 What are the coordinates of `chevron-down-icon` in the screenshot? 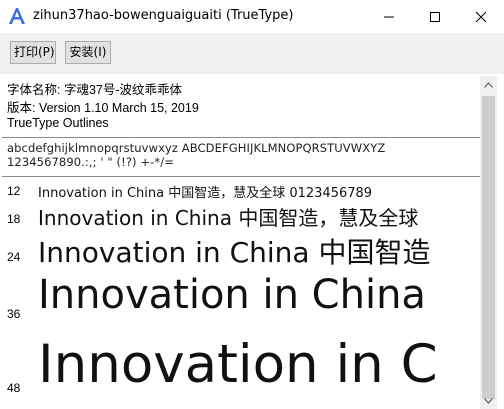 It's located at (488, 400).